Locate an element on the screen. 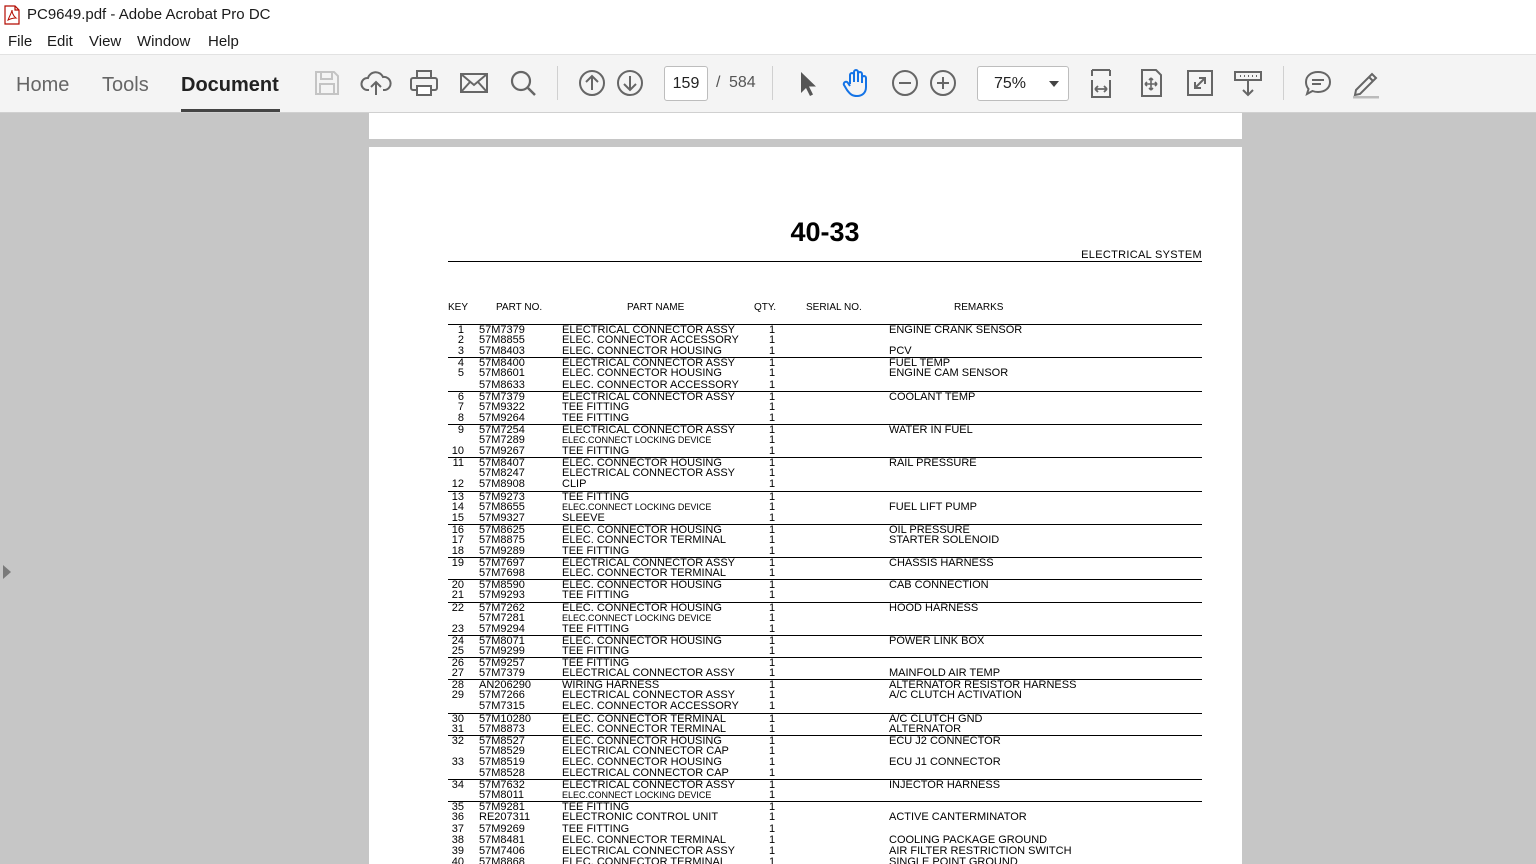 The height and width of the screenshot is (864, 1536). email-icon is located at coordinates (474, 83).